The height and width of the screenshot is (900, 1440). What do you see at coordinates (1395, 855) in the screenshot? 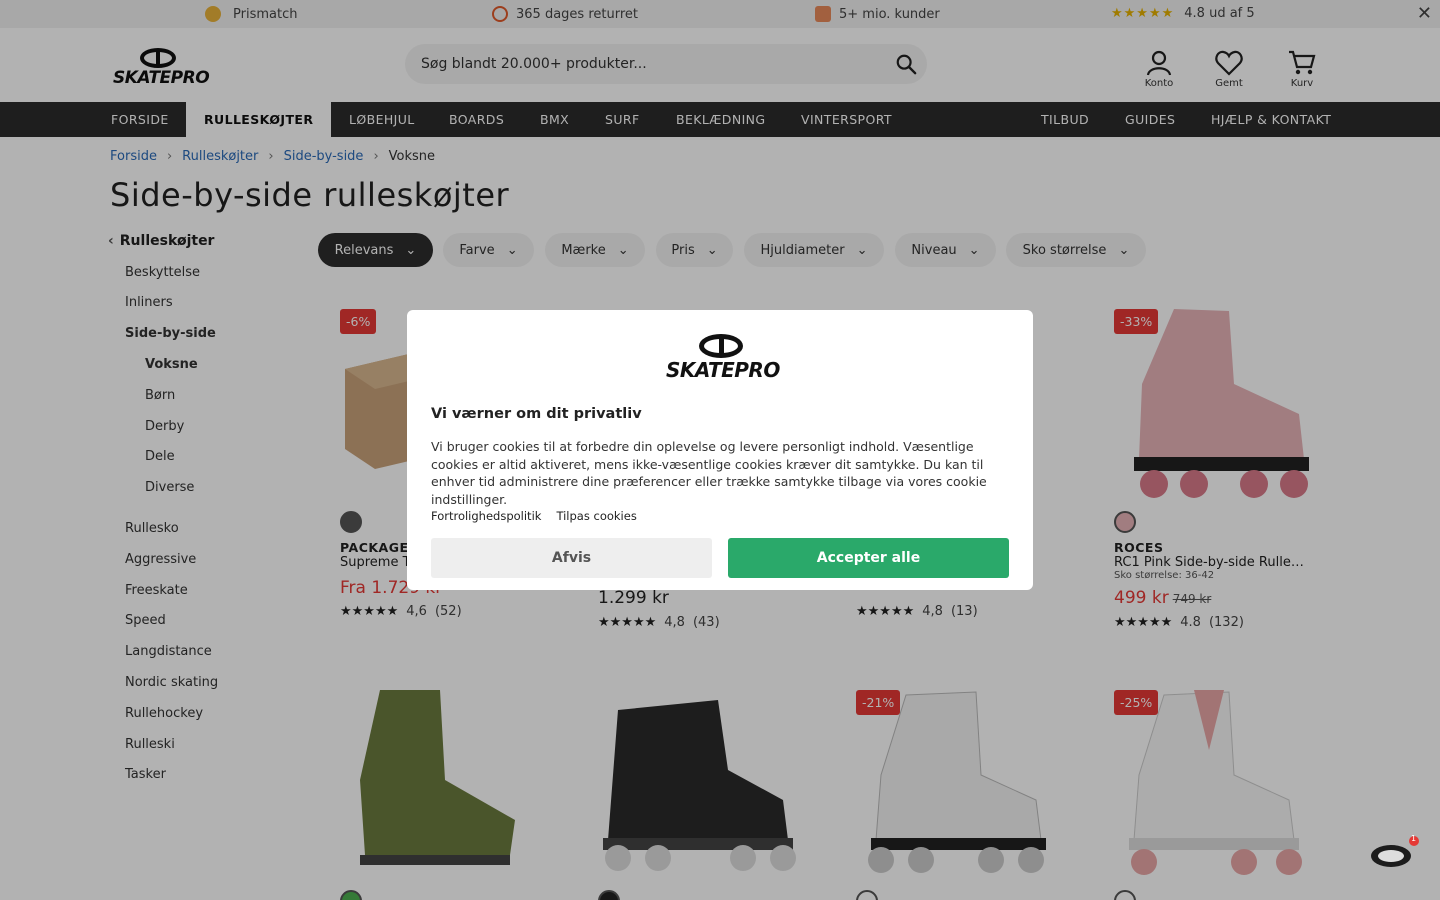
I see `chat-widget: 1` at bounding box center [1395, 855].